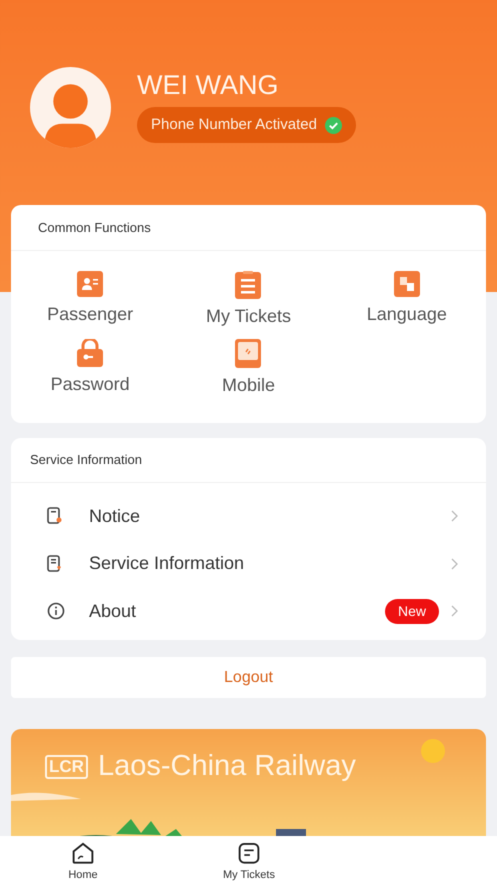 Image resolution: width=497 pixels, height=883 pixels. What do you see at coordinates (248, 611) in the screenshot?
I see `menu-item: About New` at bounding box center [248, 611].